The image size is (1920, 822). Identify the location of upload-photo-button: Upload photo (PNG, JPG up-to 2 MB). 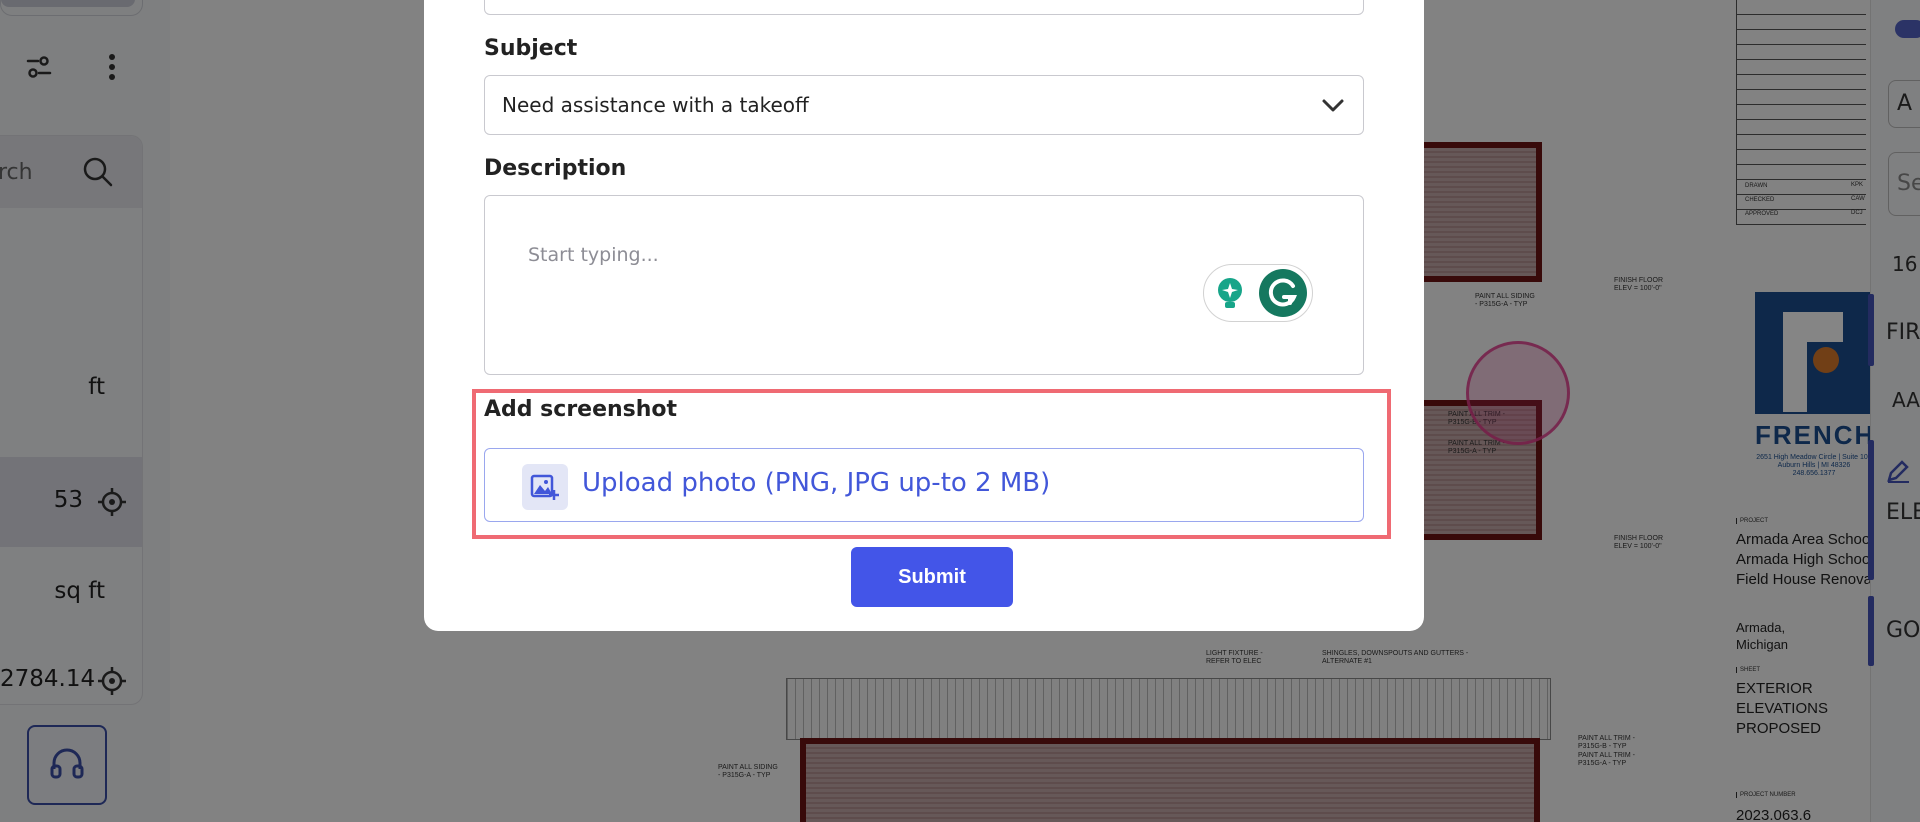
(924, 485).